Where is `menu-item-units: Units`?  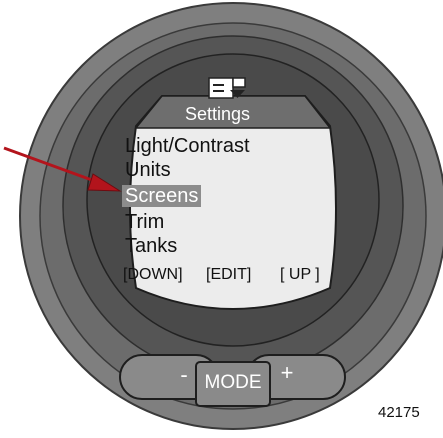
menu-item-units: Units is located at coordinates (148, 170).